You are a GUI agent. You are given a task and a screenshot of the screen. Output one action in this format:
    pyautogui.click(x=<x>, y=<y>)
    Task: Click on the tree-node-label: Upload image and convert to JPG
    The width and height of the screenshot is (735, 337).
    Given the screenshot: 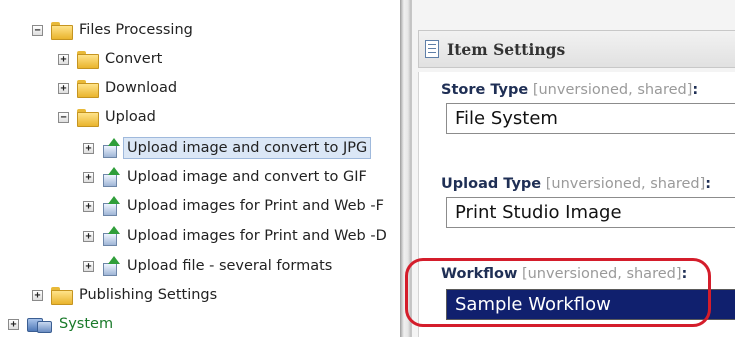 What is the action you would take?
    pyautogui.click(x=247, y=148)
    